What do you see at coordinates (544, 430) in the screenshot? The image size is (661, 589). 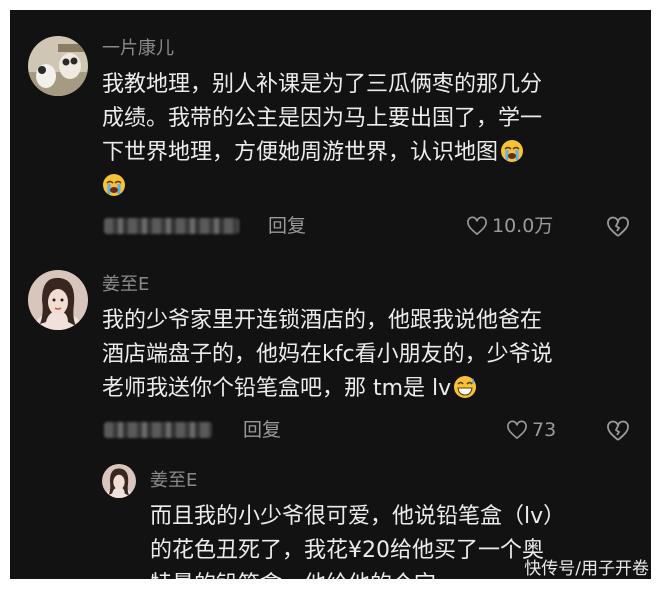 I see `like-count: 73` at bounding box center [544, 430].